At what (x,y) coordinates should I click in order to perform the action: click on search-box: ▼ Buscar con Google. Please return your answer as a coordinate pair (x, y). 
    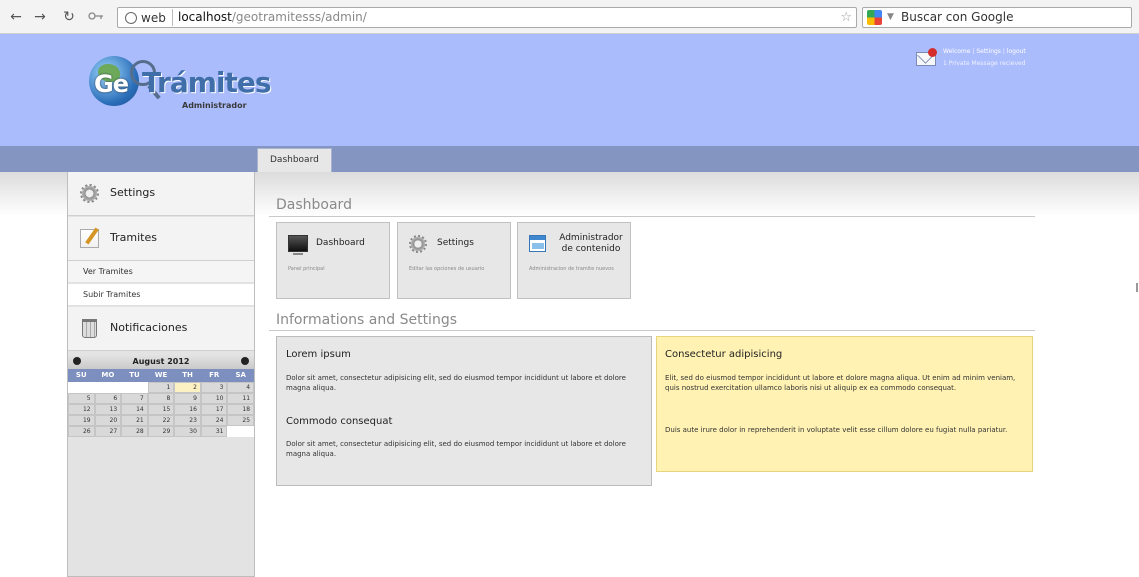
    Looking at the image, I should click on (997, 17).